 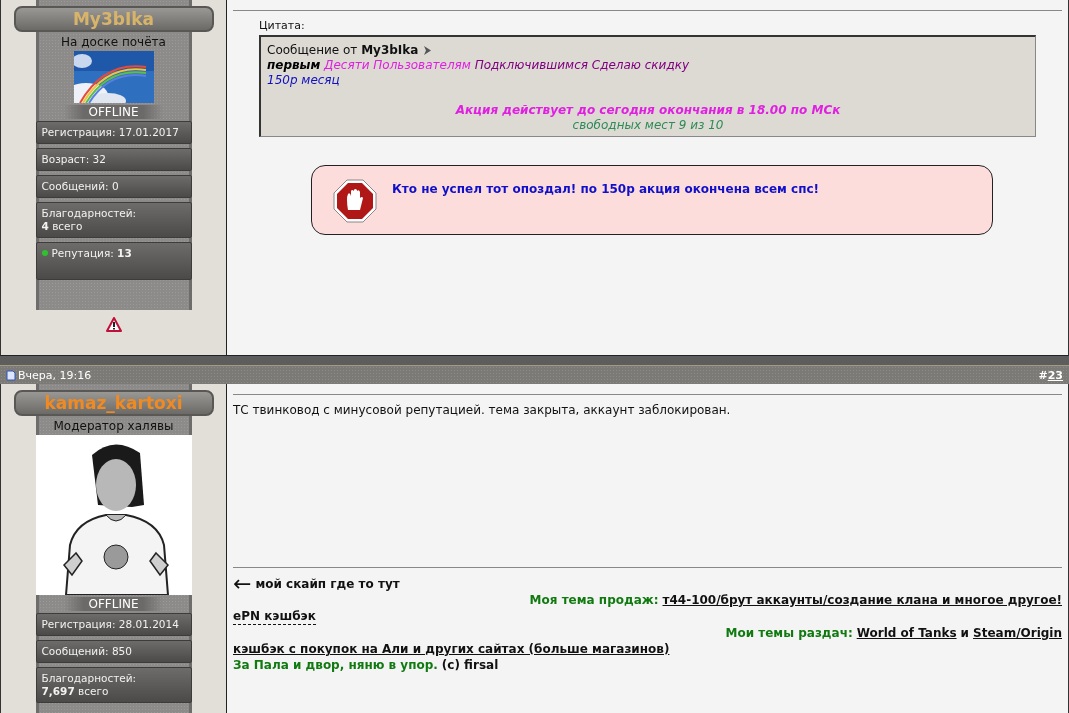 I want to click on signature-text: Мои темы раздач:, so click(x=789, y=633).